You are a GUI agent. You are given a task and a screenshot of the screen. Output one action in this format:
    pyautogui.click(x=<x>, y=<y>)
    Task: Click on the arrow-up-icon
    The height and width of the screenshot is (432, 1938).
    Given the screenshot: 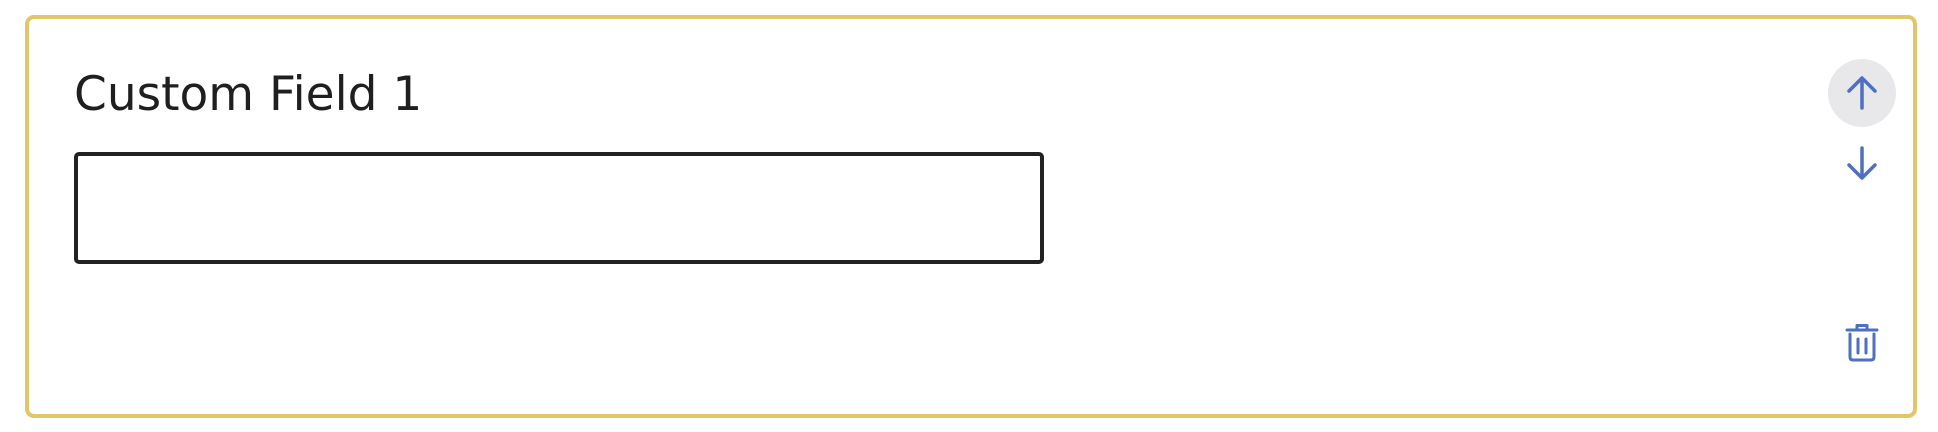 What is the action you would take?
    pyautogui.click(x=1862, y=93)
    